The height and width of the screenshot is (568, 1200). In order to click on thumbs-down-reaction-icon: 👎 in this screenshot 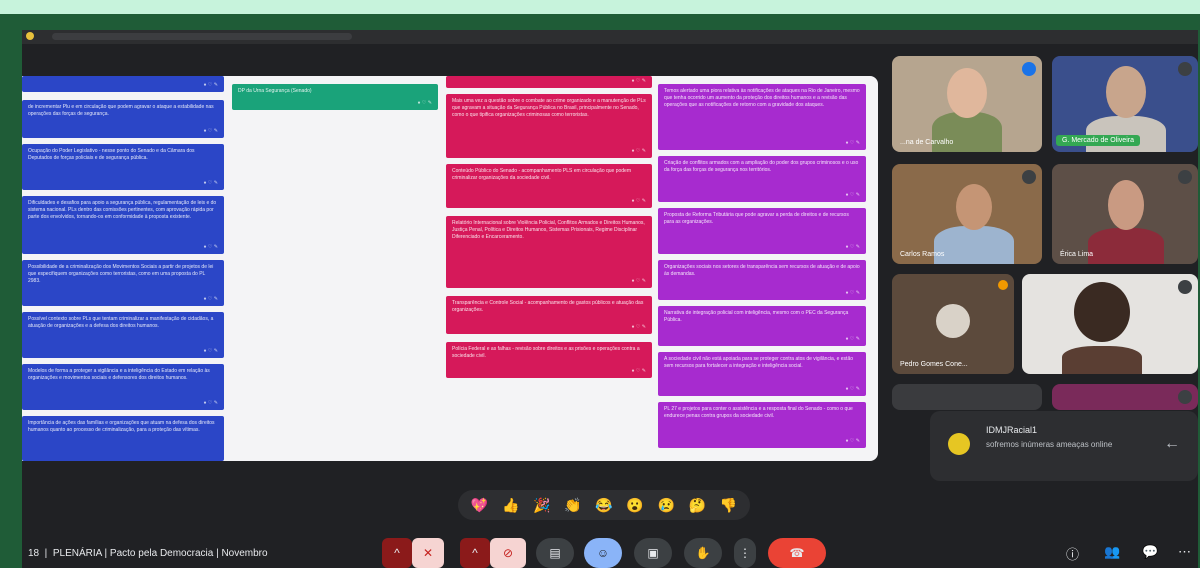, I will do `click(728, 505)`.